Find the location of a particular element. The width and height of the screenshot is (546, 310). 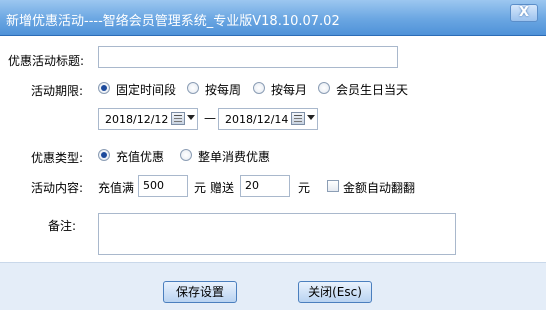

period-birthday-radio is located at coordinates (324, 88).